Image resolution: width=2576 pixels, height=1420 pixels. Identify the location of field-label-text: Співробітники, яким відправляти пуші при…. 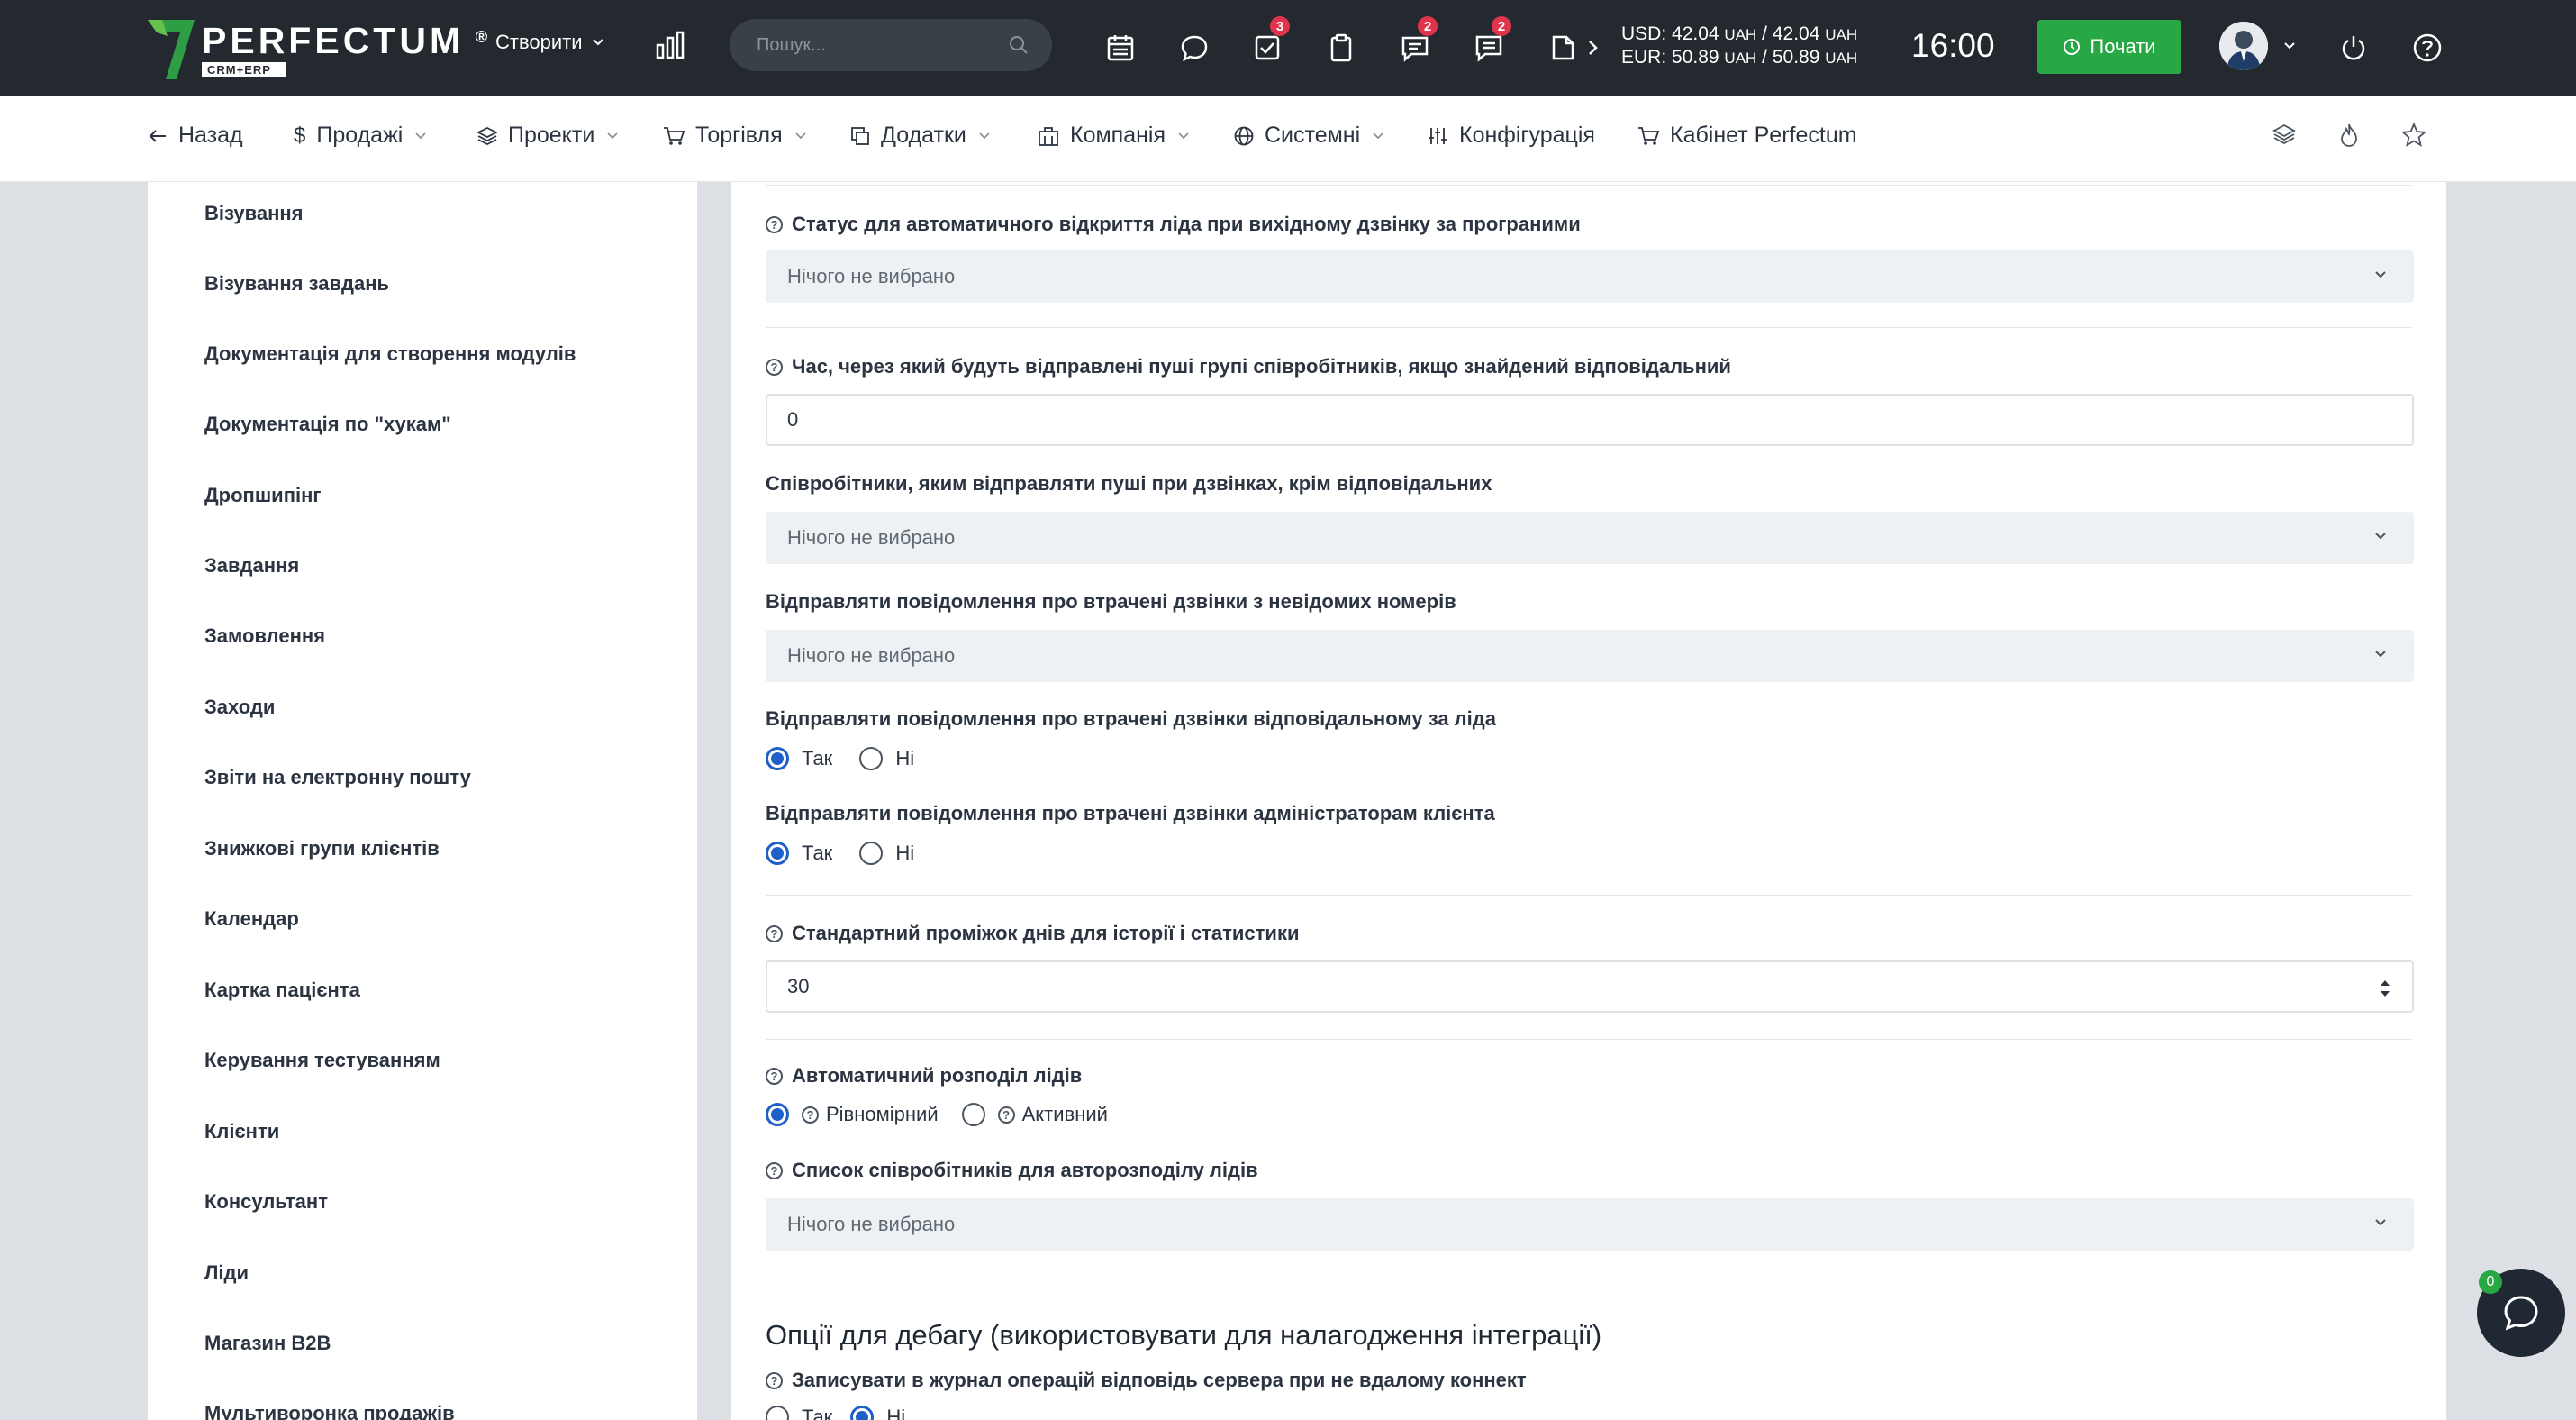
(1129, 484).